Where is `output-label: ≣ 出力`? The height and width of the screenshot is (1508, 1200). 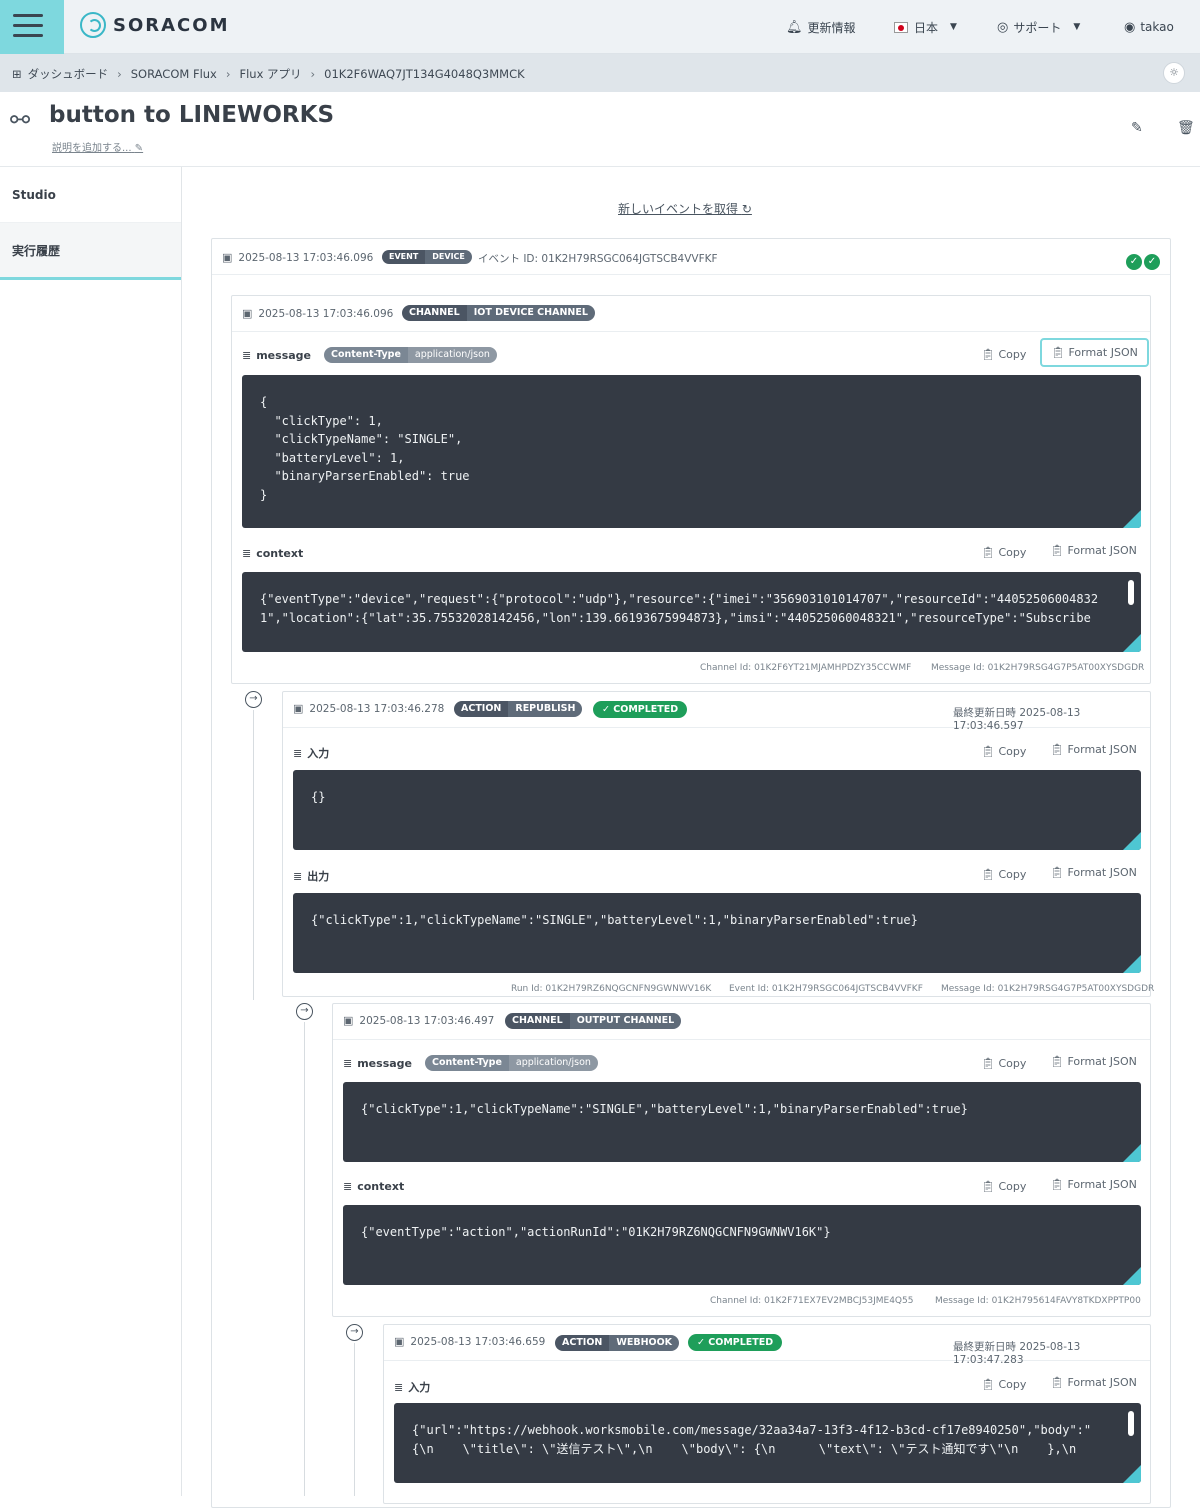
output-label: ≣ 出力 is located at coordinates (311, 876).